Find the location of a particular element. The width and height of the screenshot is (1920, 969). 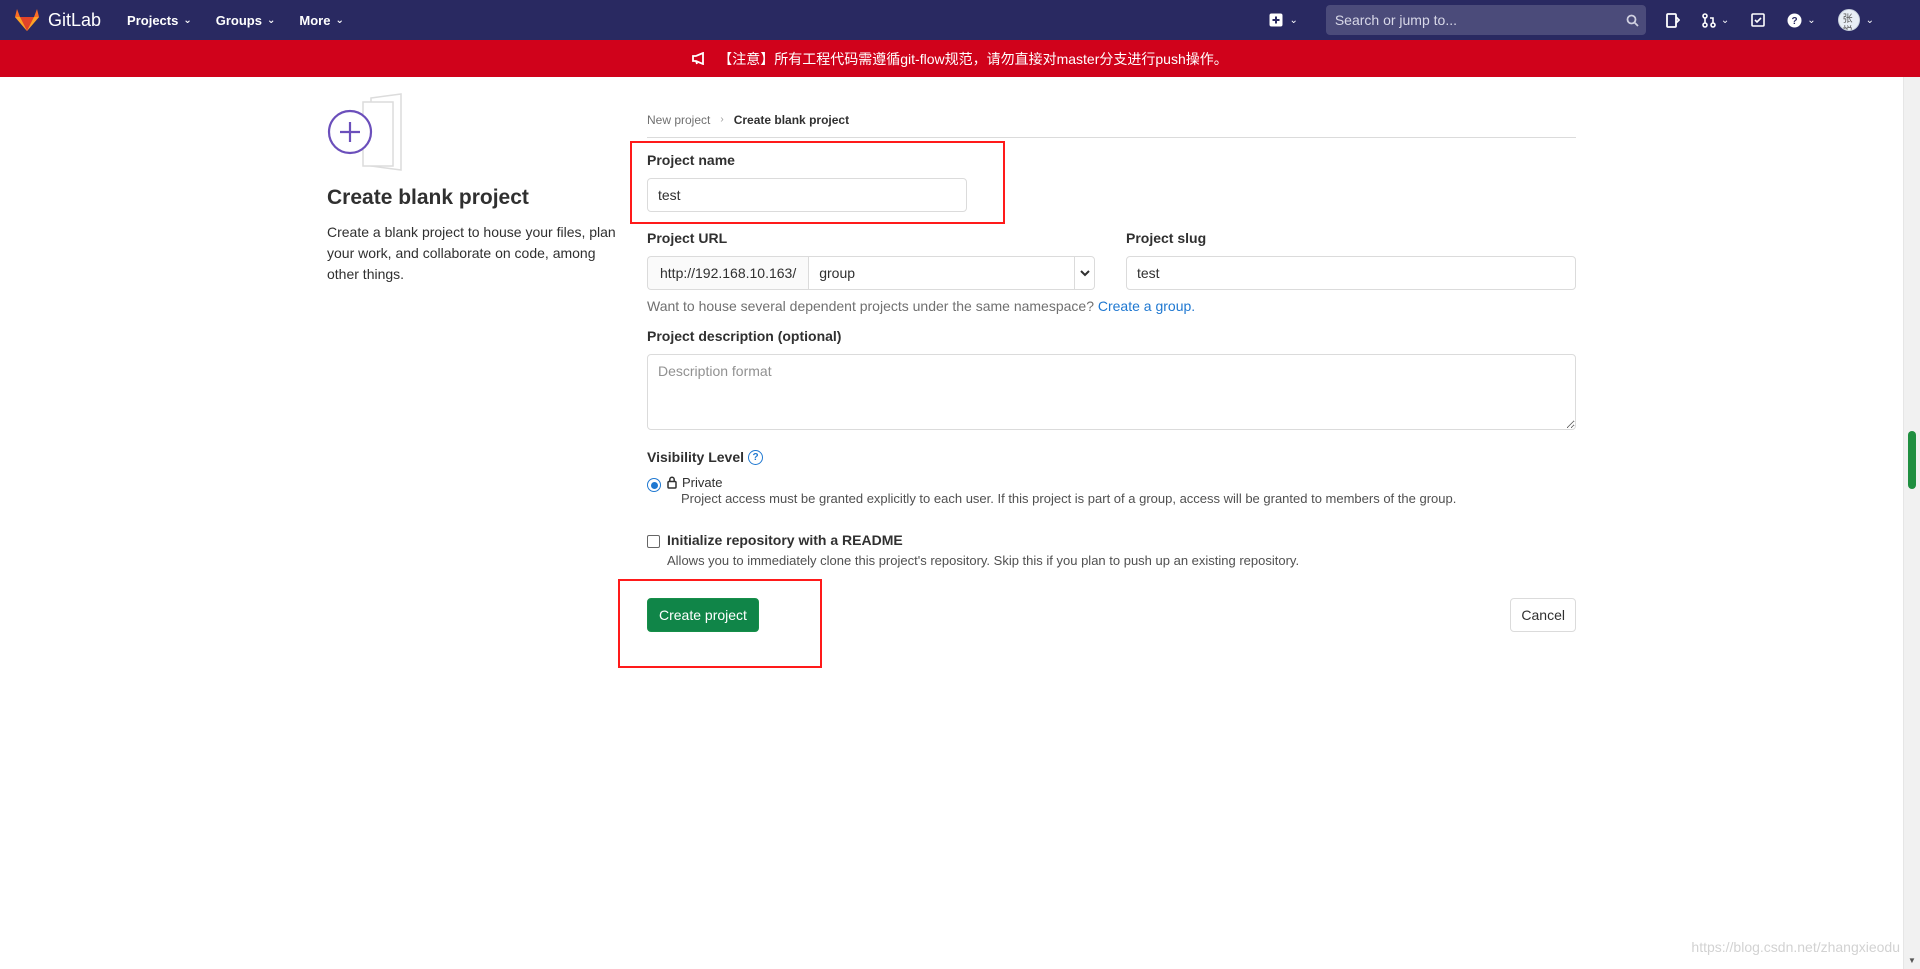

project-name-label: Project name is located at coordinates (691, 160).